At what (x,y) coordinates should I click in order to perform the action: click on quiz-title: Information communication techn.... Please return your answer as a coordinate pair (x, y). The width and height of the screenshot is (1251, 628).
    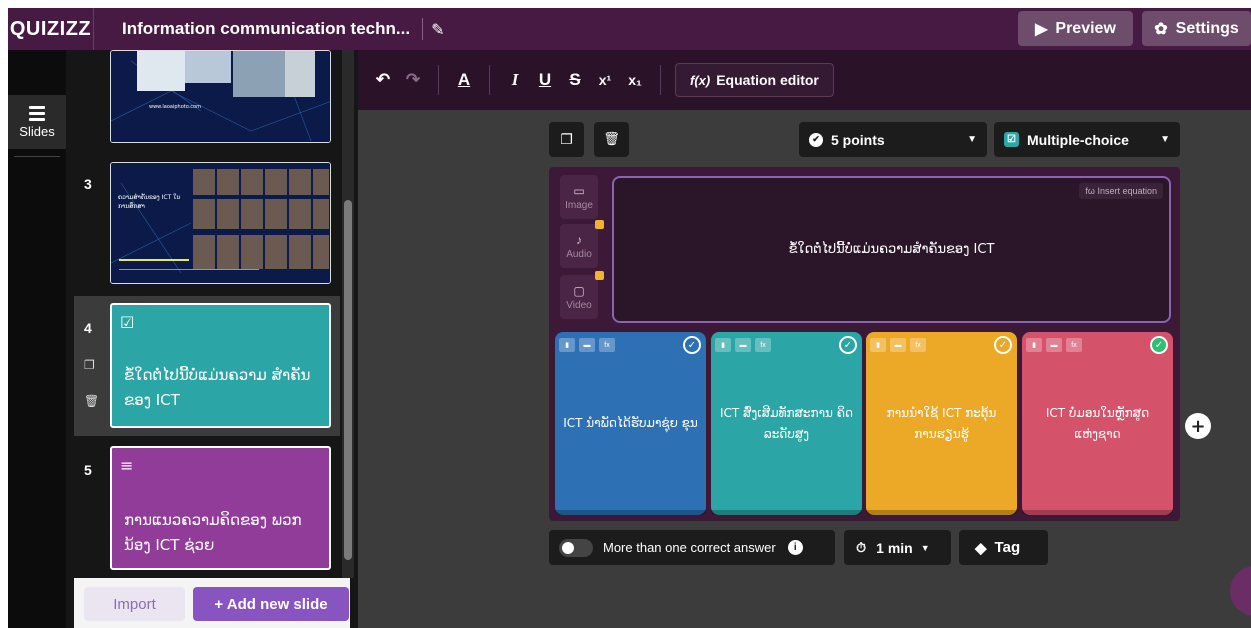
    Looking at the image, I should click on (266, 29).